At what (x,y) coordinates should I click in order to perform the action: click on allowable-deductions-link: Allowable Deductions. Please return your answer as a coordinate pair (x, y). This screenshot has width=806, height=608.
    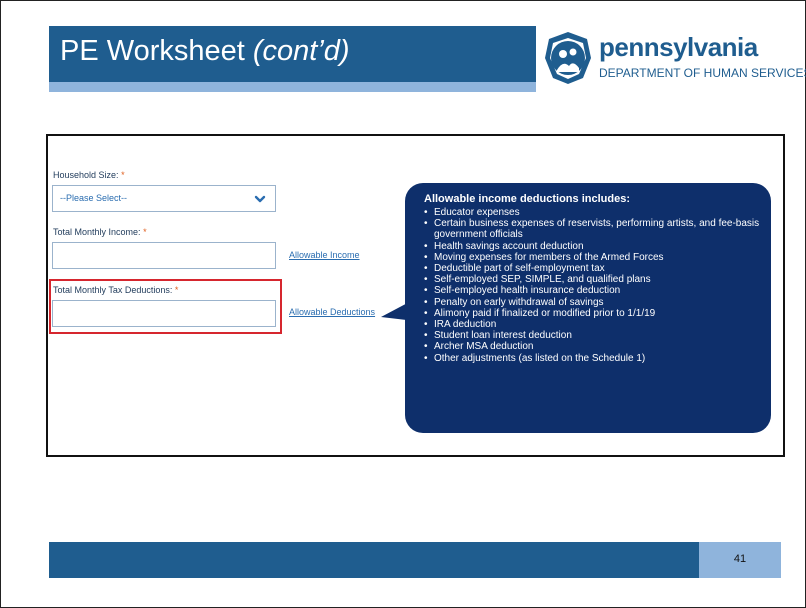
    Looking at the image, I should click on (332, 312).